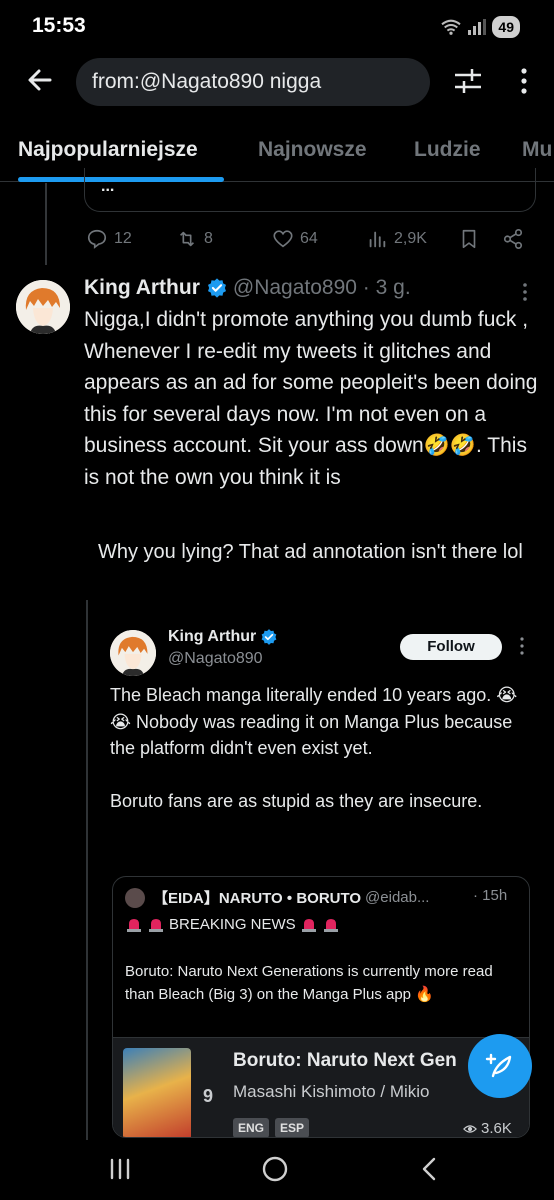 This screenshot has height=1200, width=554. I want to click on system-back-icon, so click(430, 1169).